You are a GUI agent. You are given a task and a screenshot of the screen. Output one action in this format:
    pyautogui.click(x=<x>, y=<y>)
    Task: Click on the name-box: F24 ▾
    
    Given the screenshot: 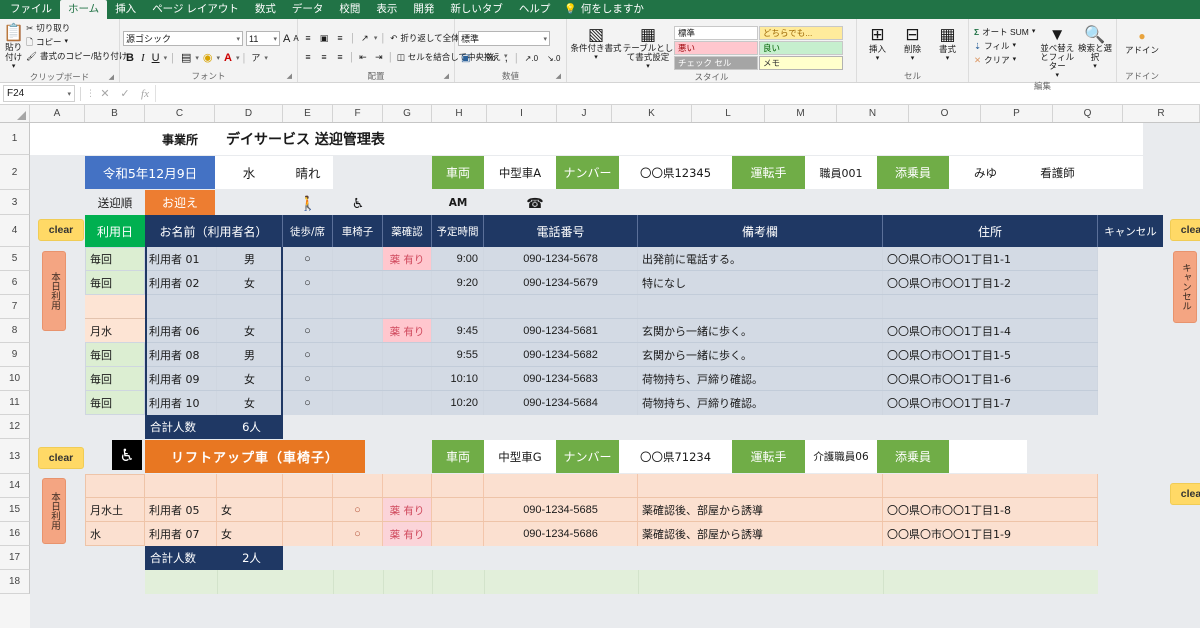 What is the action you would take?
    pyautogui.click(x=39, y=93)
    